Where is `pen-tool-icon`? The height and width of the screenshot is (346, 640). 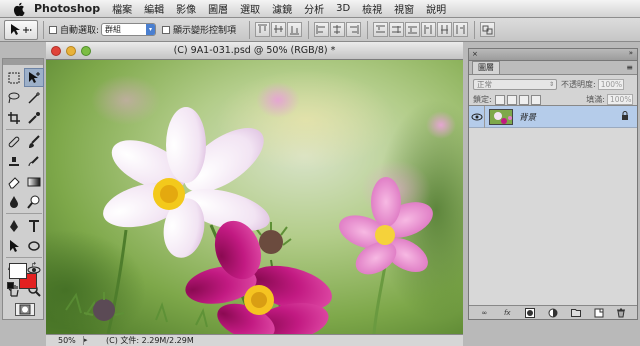
pen-tool-icon is located at coordinates (14, 225).